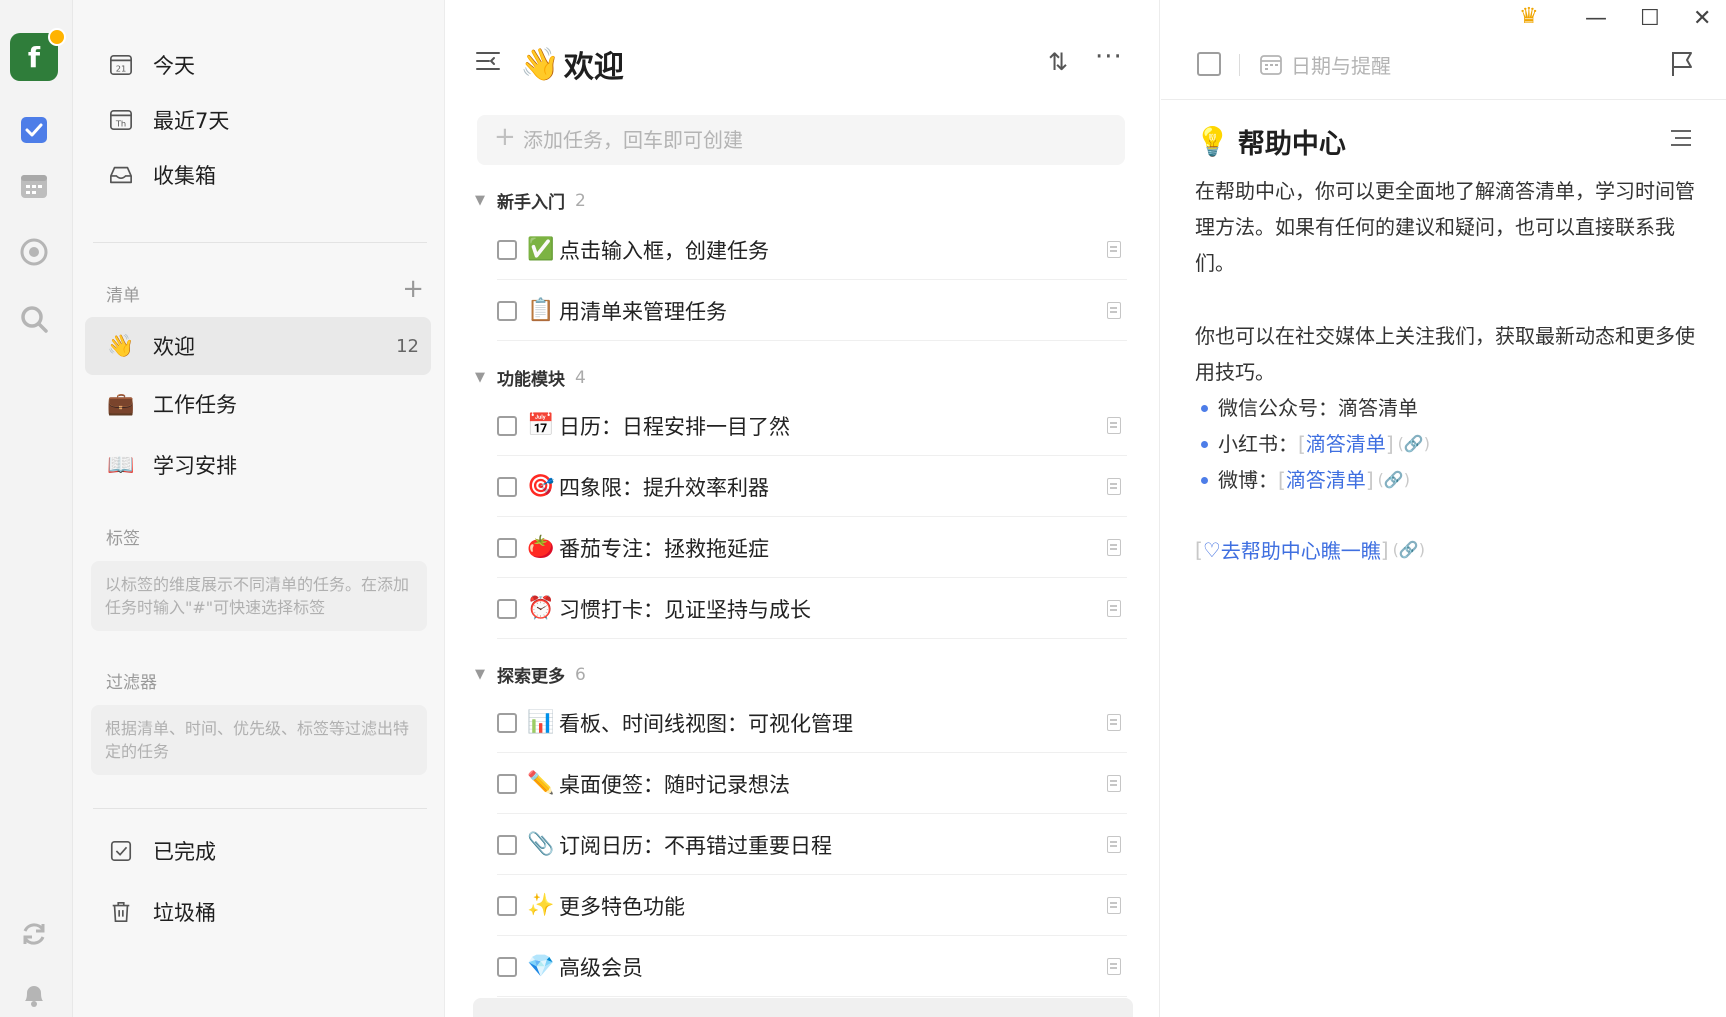 This screenshot has width=1726, height=1017. I want to click on detail-checkbox, so click(1209, 64).